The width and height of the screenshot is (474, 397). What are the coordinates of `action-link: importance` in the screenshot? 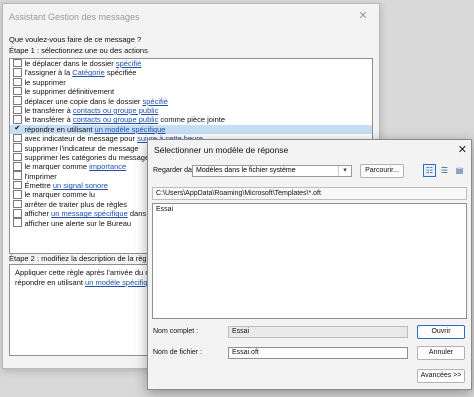 It's located at (107, 166).